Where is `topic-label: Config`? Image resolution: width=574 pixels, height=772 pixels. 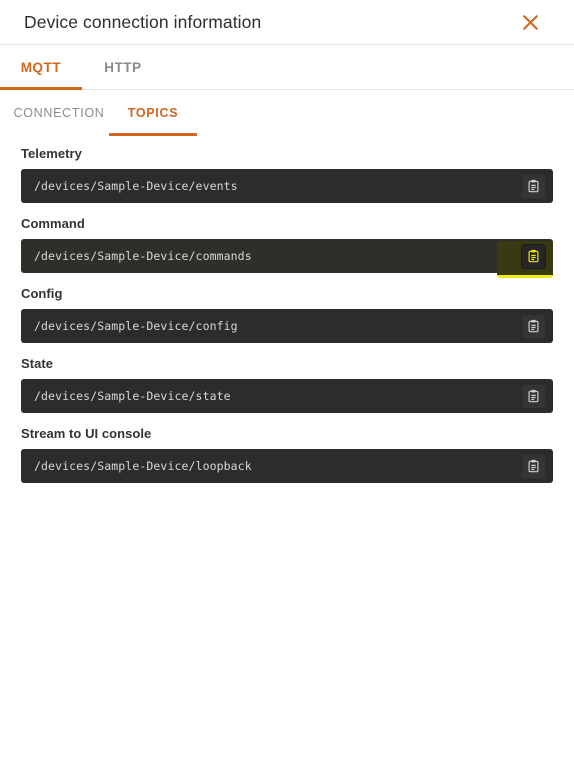
topic-label: Config is located at coordinates (42, 293).